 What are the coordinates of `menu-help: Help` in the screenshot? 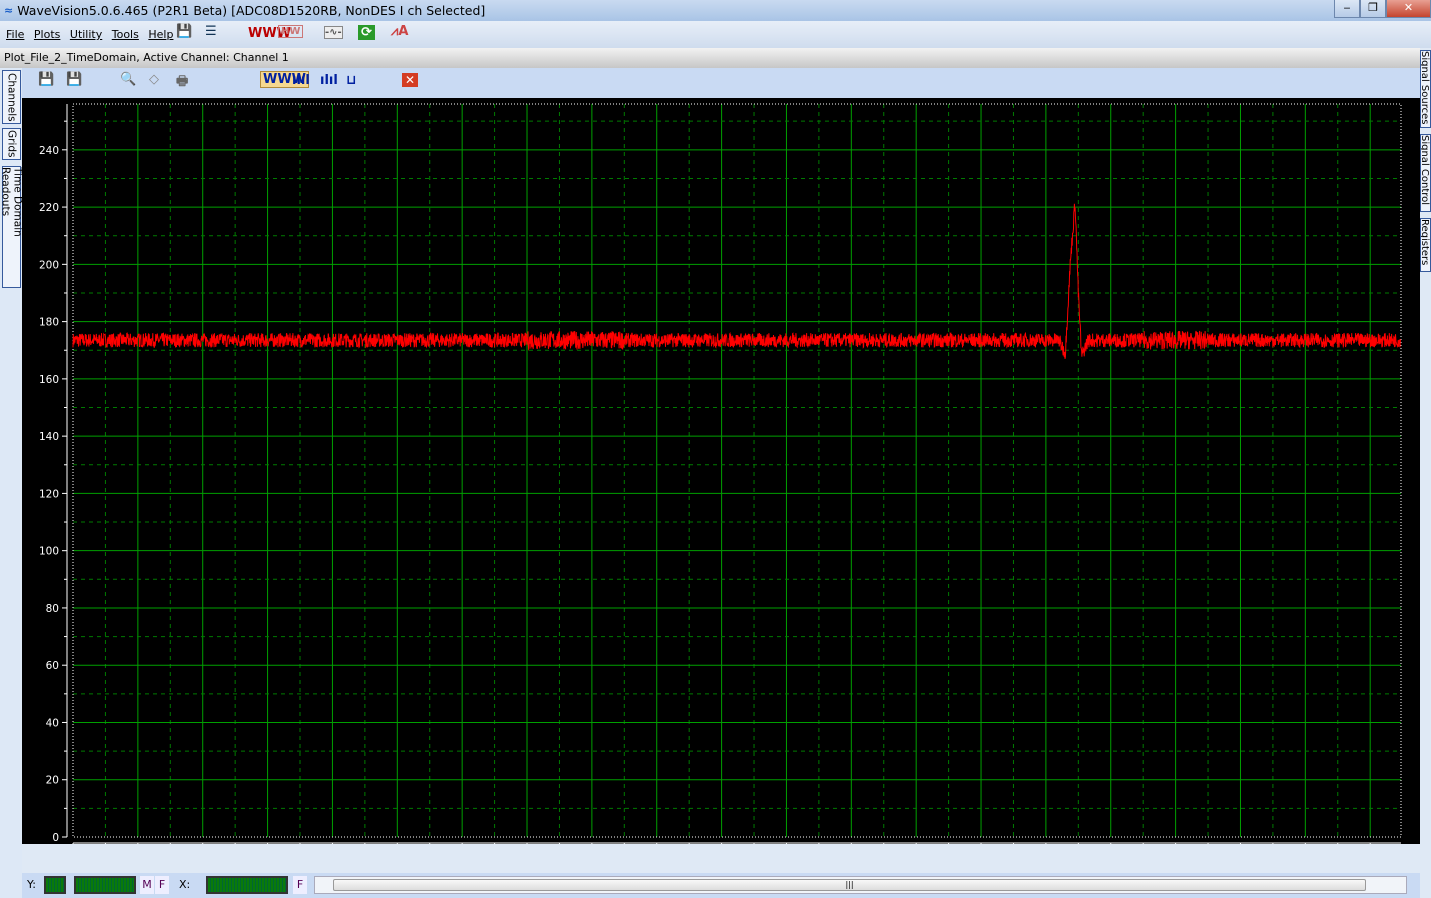 It's located at (160, 34).